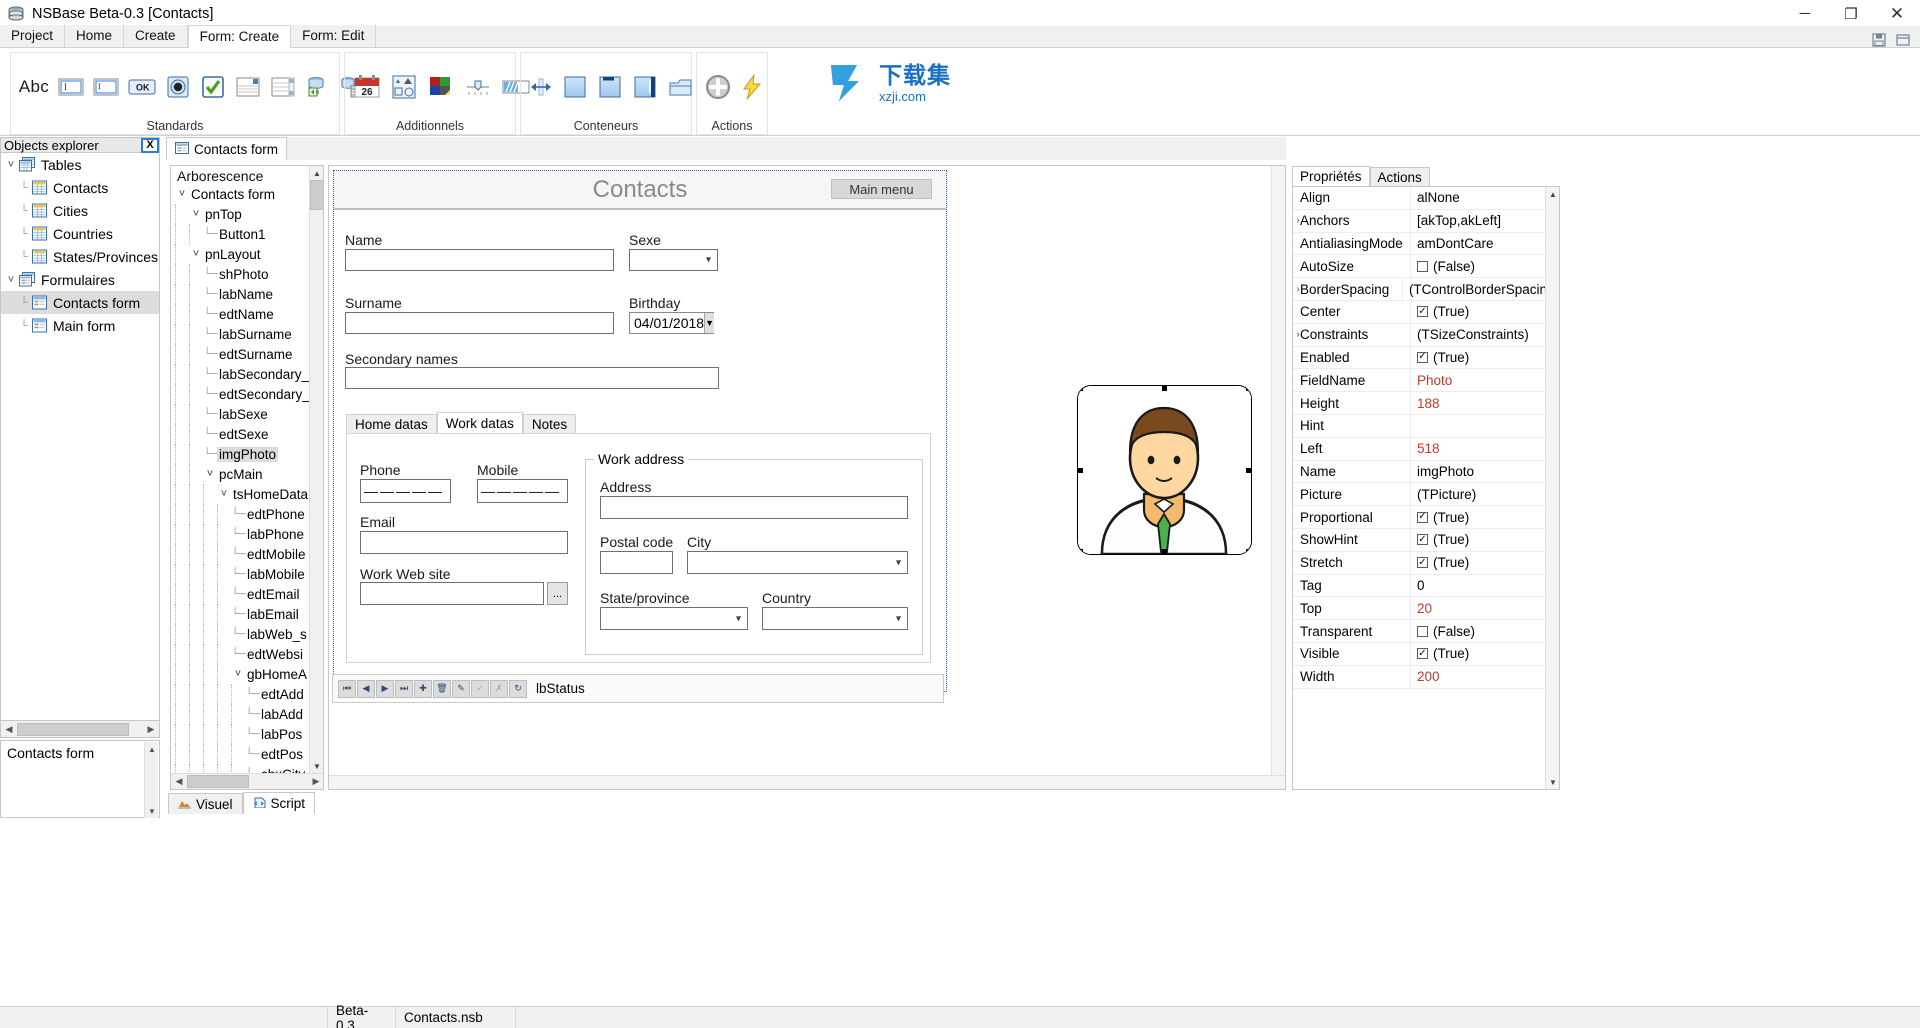 This screenshot has width=1920, height=1028. What do you see at coordinates (681, 87) in the screenshot?
I see `tab-sheet-tool` at bounding box center [681, 87].